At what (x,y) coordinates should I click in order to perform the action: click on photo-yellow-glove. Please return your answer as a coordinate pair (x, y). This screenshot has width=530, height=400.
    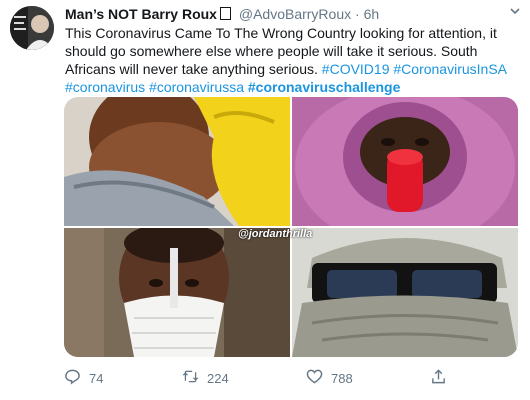
    Looking at the image, I should click on (177, 161).